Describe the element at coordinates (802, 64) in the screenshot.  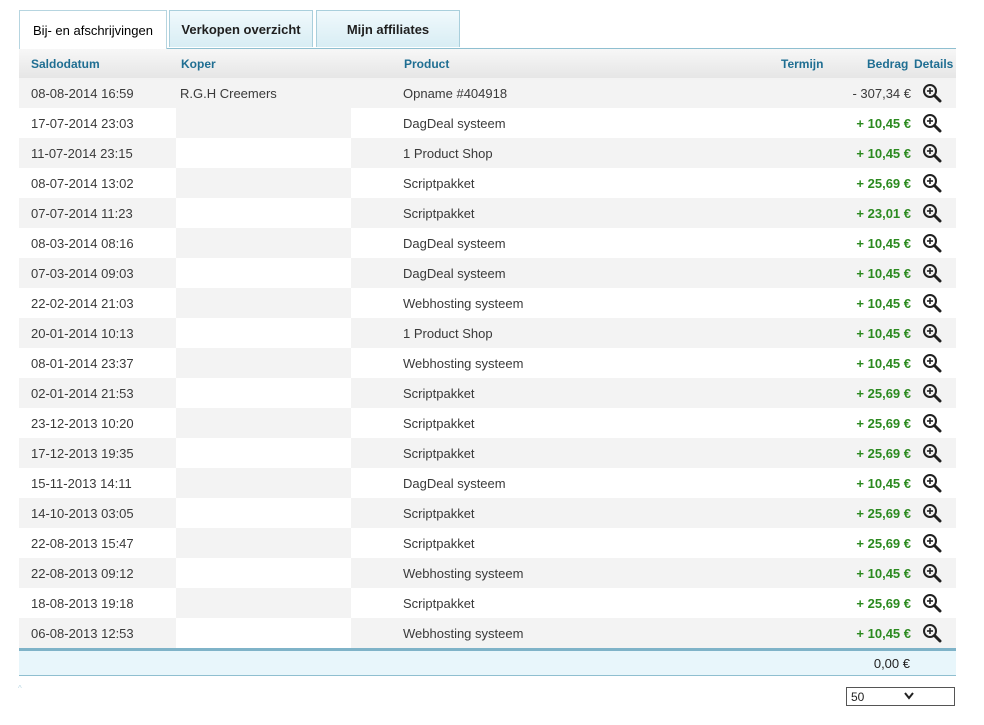
I see `column-header-termijn: Termijn` at that location.